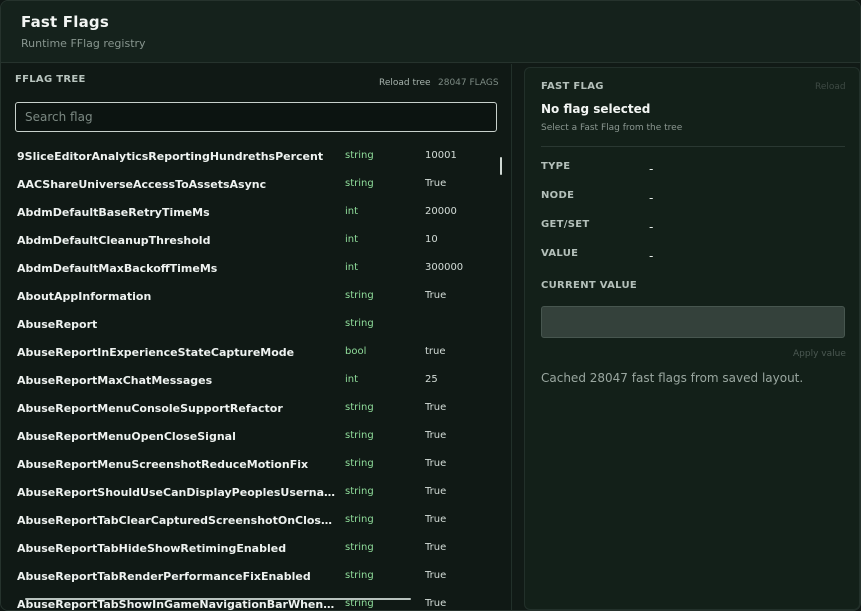  I want to click on flag-value: 20000, so click(441, 211).